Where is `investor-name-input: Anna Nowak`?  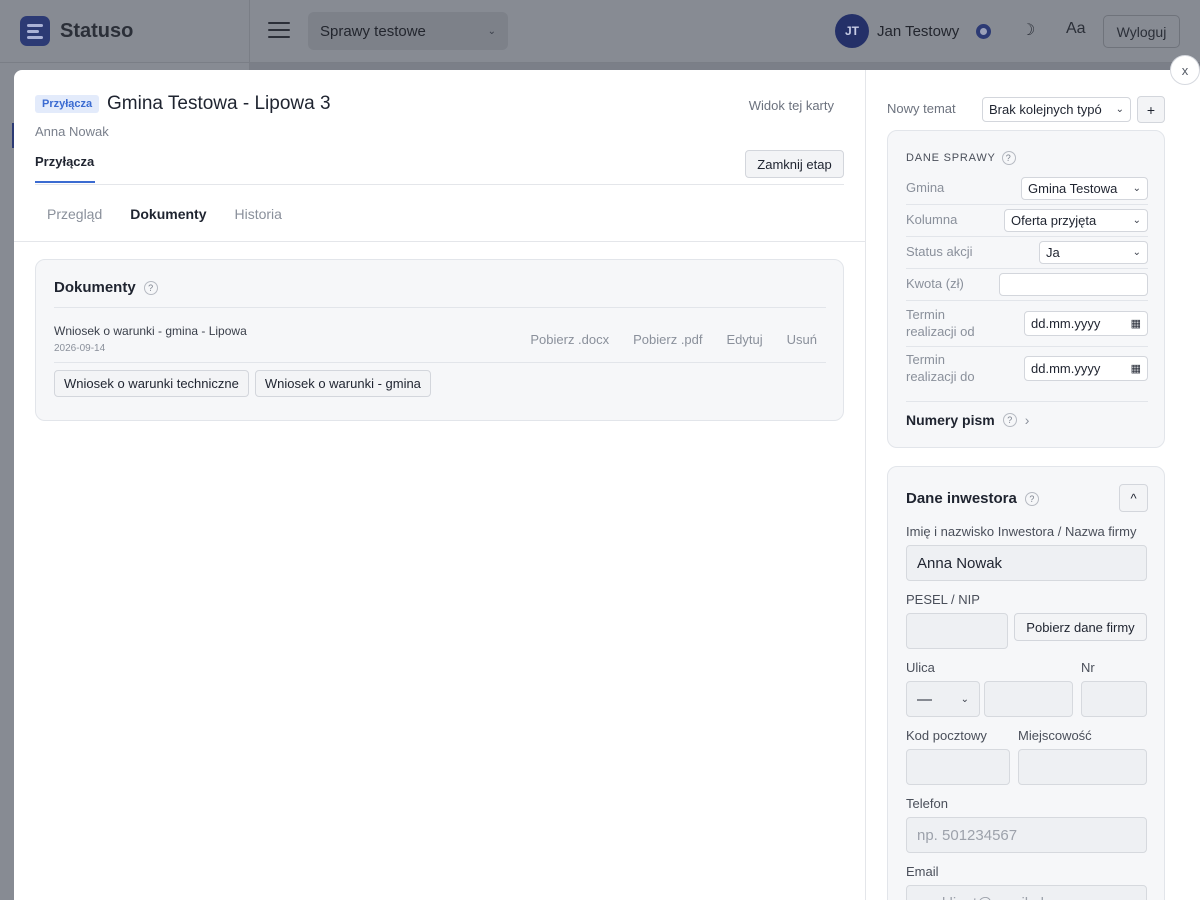
investor-name-input: Anna Nowak is located at coordinates (1026, 563).